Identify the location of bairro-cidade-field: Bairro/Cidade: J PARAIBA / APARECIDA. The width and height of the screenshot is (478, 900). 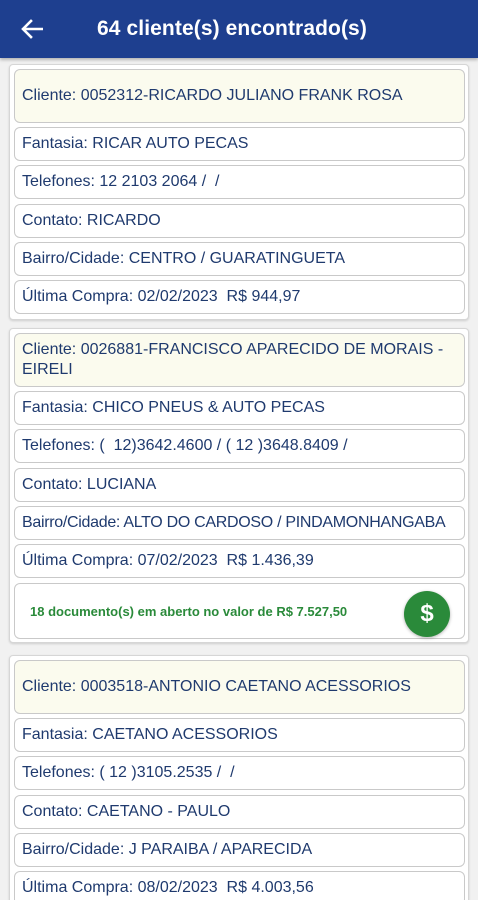
(239, 850).